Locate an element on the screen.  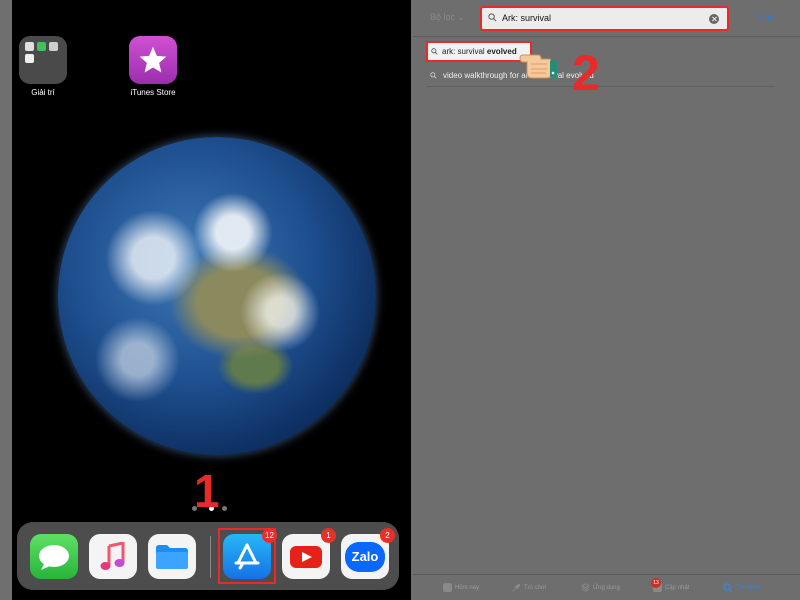
suggestion-prefix: ark: survival is located at coordinates (464, 51).